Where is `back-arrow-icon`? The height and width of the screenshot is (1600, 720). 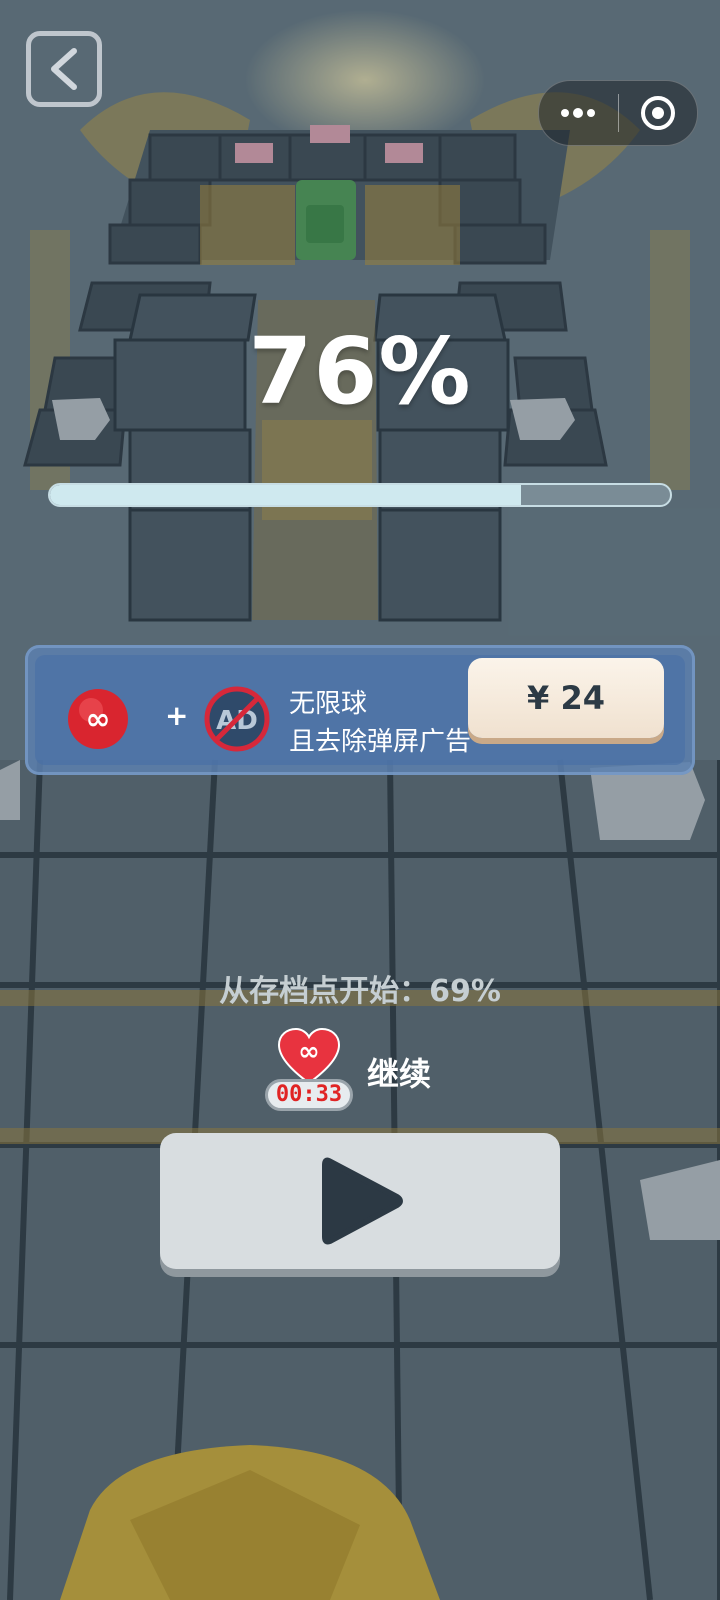 back-arrow-icon is located at coordinates (64, 69).